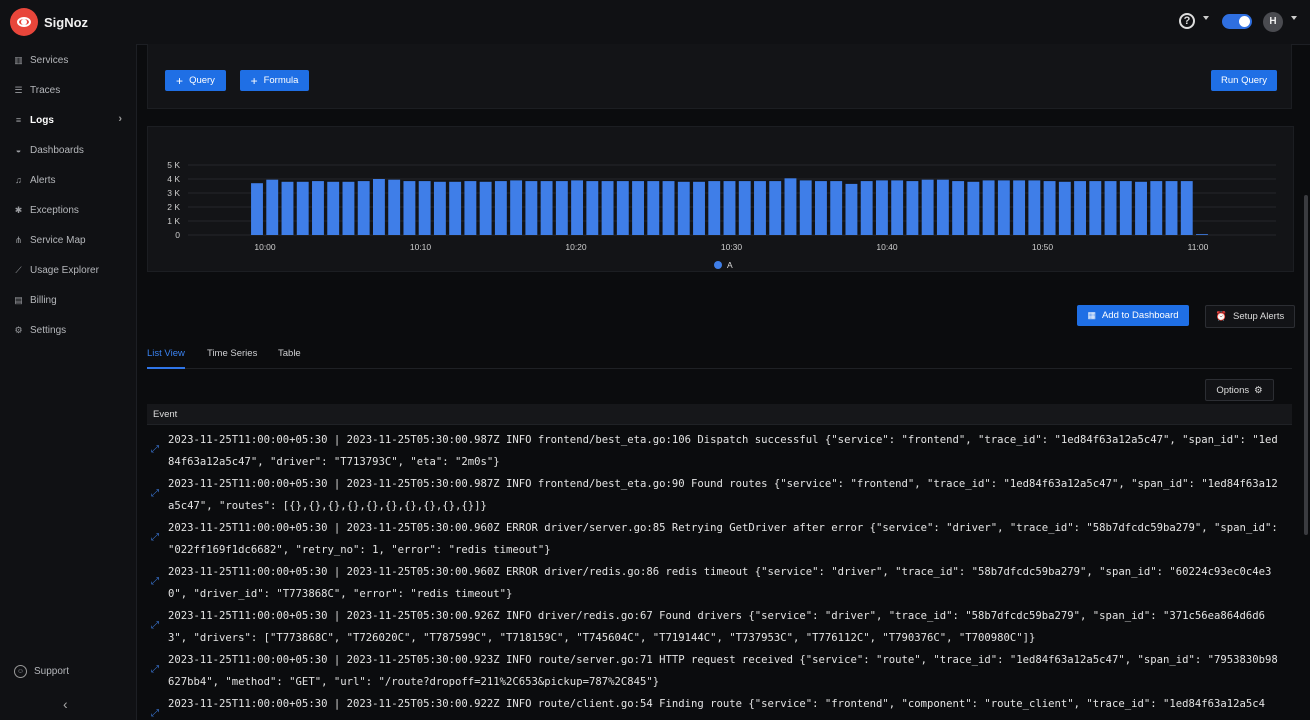  Describe the element at coordinates (68, 300) in the screenshot. I see `sidebar-item-billing: ▤ Billing` at that location.